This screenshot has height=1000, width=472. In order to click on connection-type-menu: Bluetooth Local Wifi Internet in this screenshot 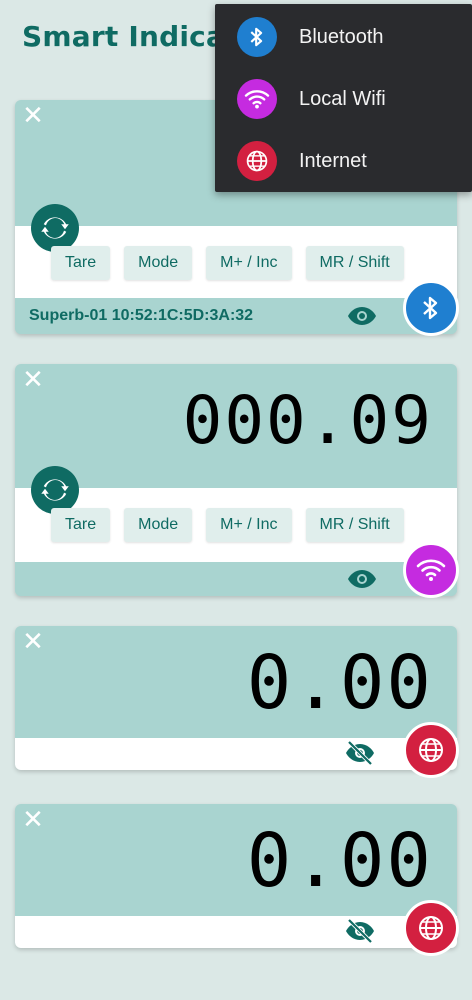, I will do `click(343, 98)`.